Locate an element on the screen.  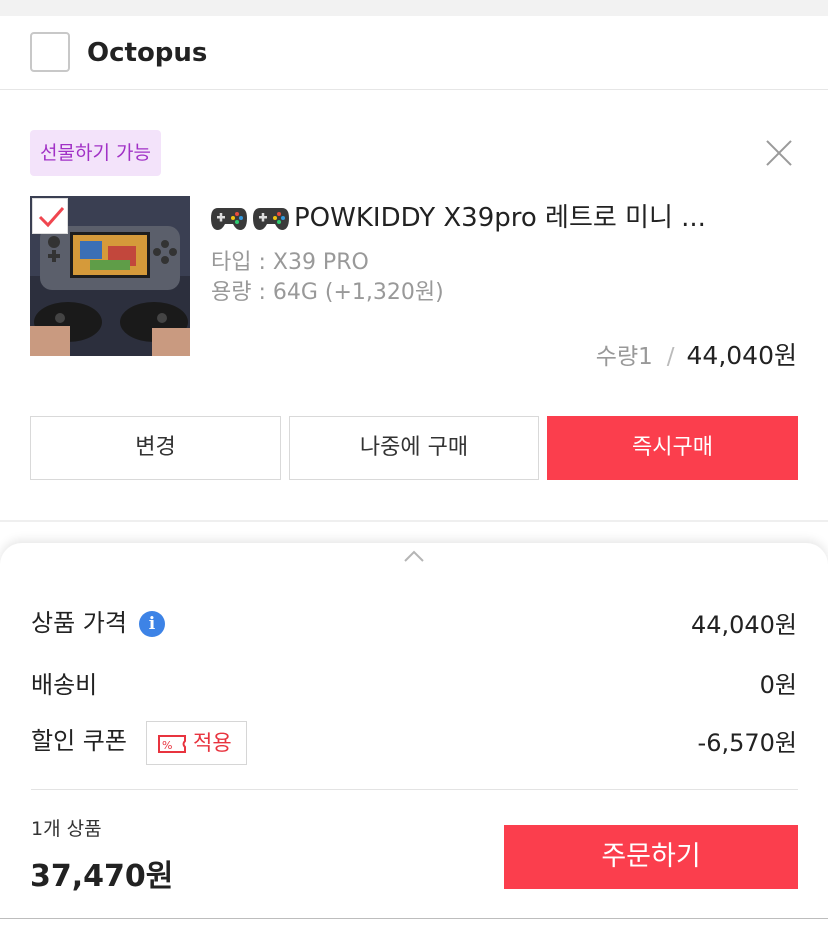
item-count: 1개 상품 is located at coordinates (66, 829).